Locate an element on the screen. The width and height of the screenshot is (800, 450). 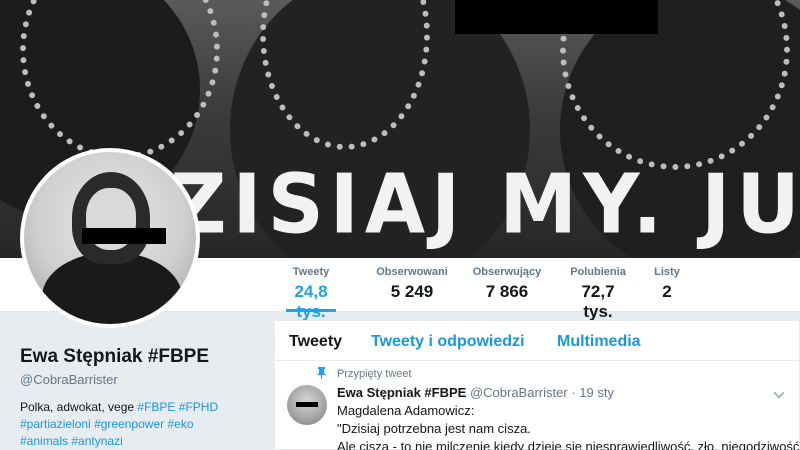
tab-media: Multimedia is located at coordinates (599, 342).